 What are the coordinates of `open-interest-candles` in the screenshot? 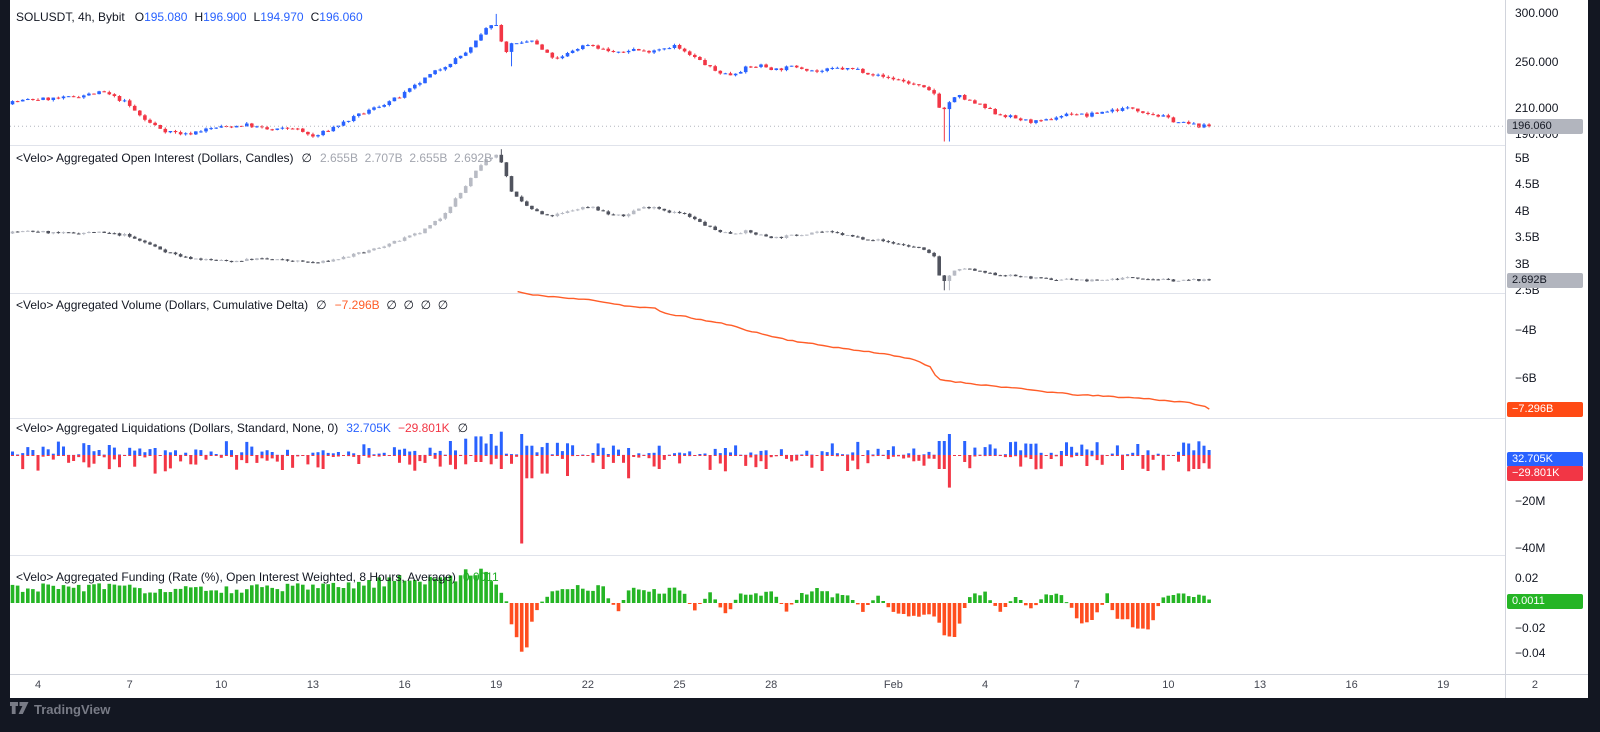 It's located at (610, 220).